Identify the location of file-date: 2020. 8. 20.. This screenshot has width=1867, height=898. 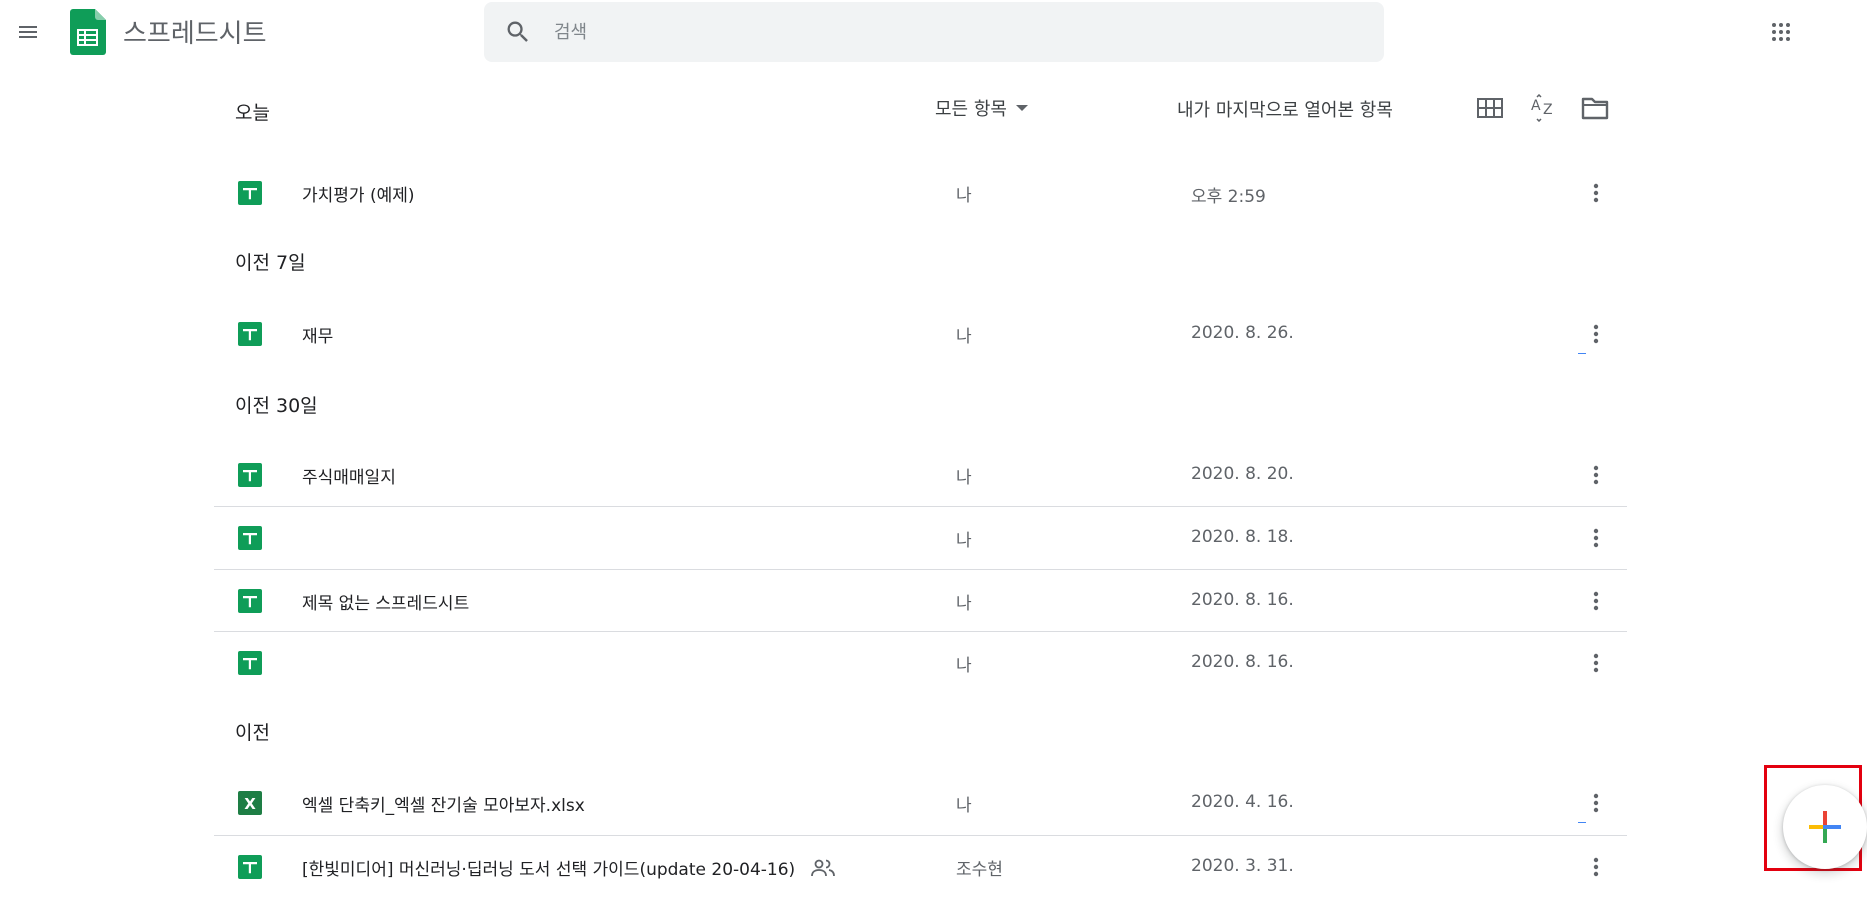
(1242, 474).